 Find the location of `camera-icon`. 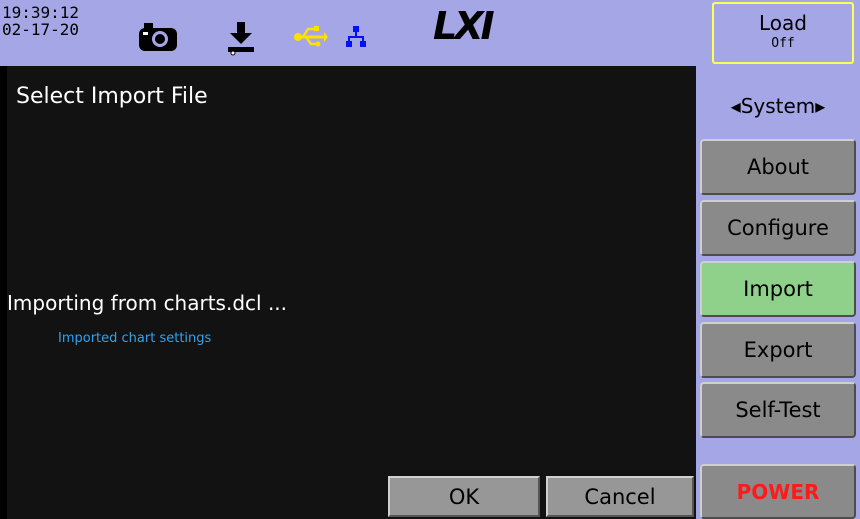

camera-icon is located at coordinates (158, 37).